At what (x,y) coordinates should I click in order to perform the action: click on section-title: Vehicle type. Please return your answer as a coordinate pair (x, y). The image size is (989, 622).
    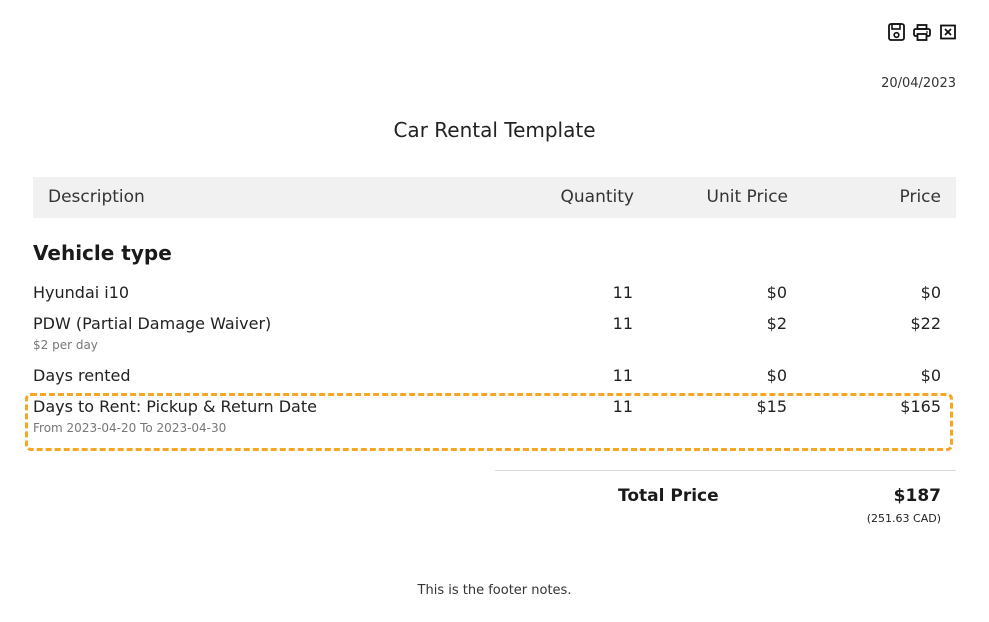
    Looking at the image, I should click on (102, 253).